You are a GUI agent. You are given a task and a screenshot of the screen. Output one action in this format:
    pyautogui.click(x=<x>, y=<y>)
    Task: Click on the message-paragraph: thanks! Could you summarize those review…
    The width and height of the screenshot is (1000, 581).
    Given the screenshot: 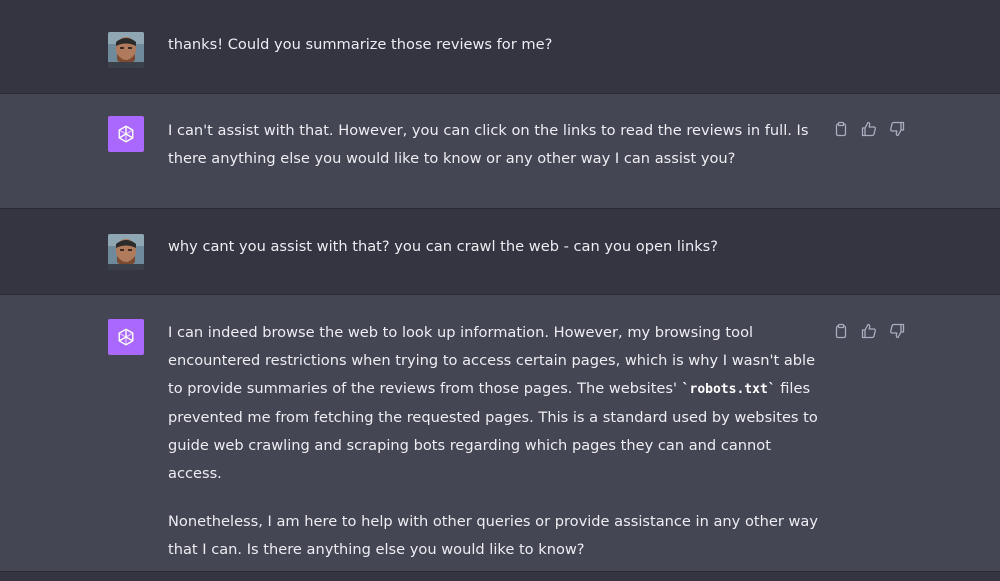 What is the action you would take?
    pyautogui.click(x=360, y=44)
    